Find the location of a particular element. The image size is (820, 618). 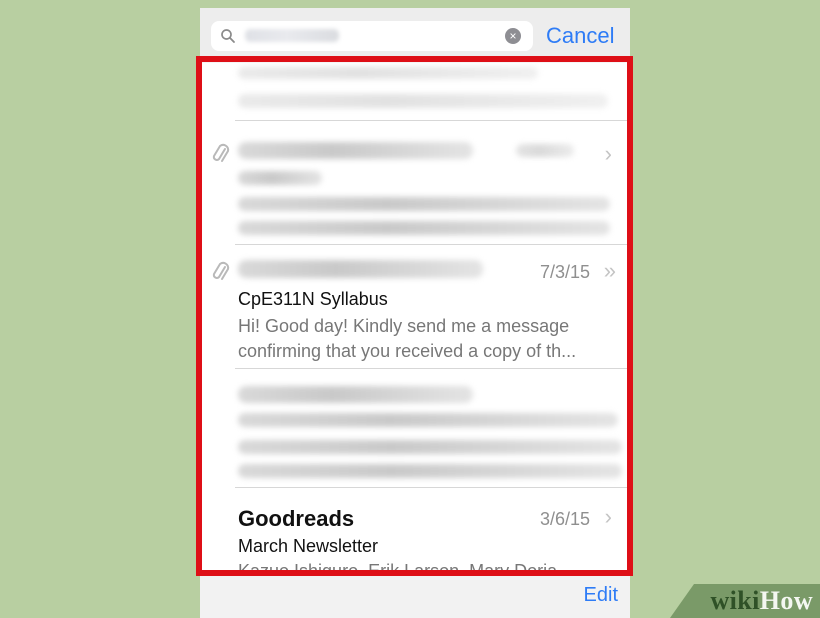

watermark-text: wikiHow is located at coordinates (762, 601).